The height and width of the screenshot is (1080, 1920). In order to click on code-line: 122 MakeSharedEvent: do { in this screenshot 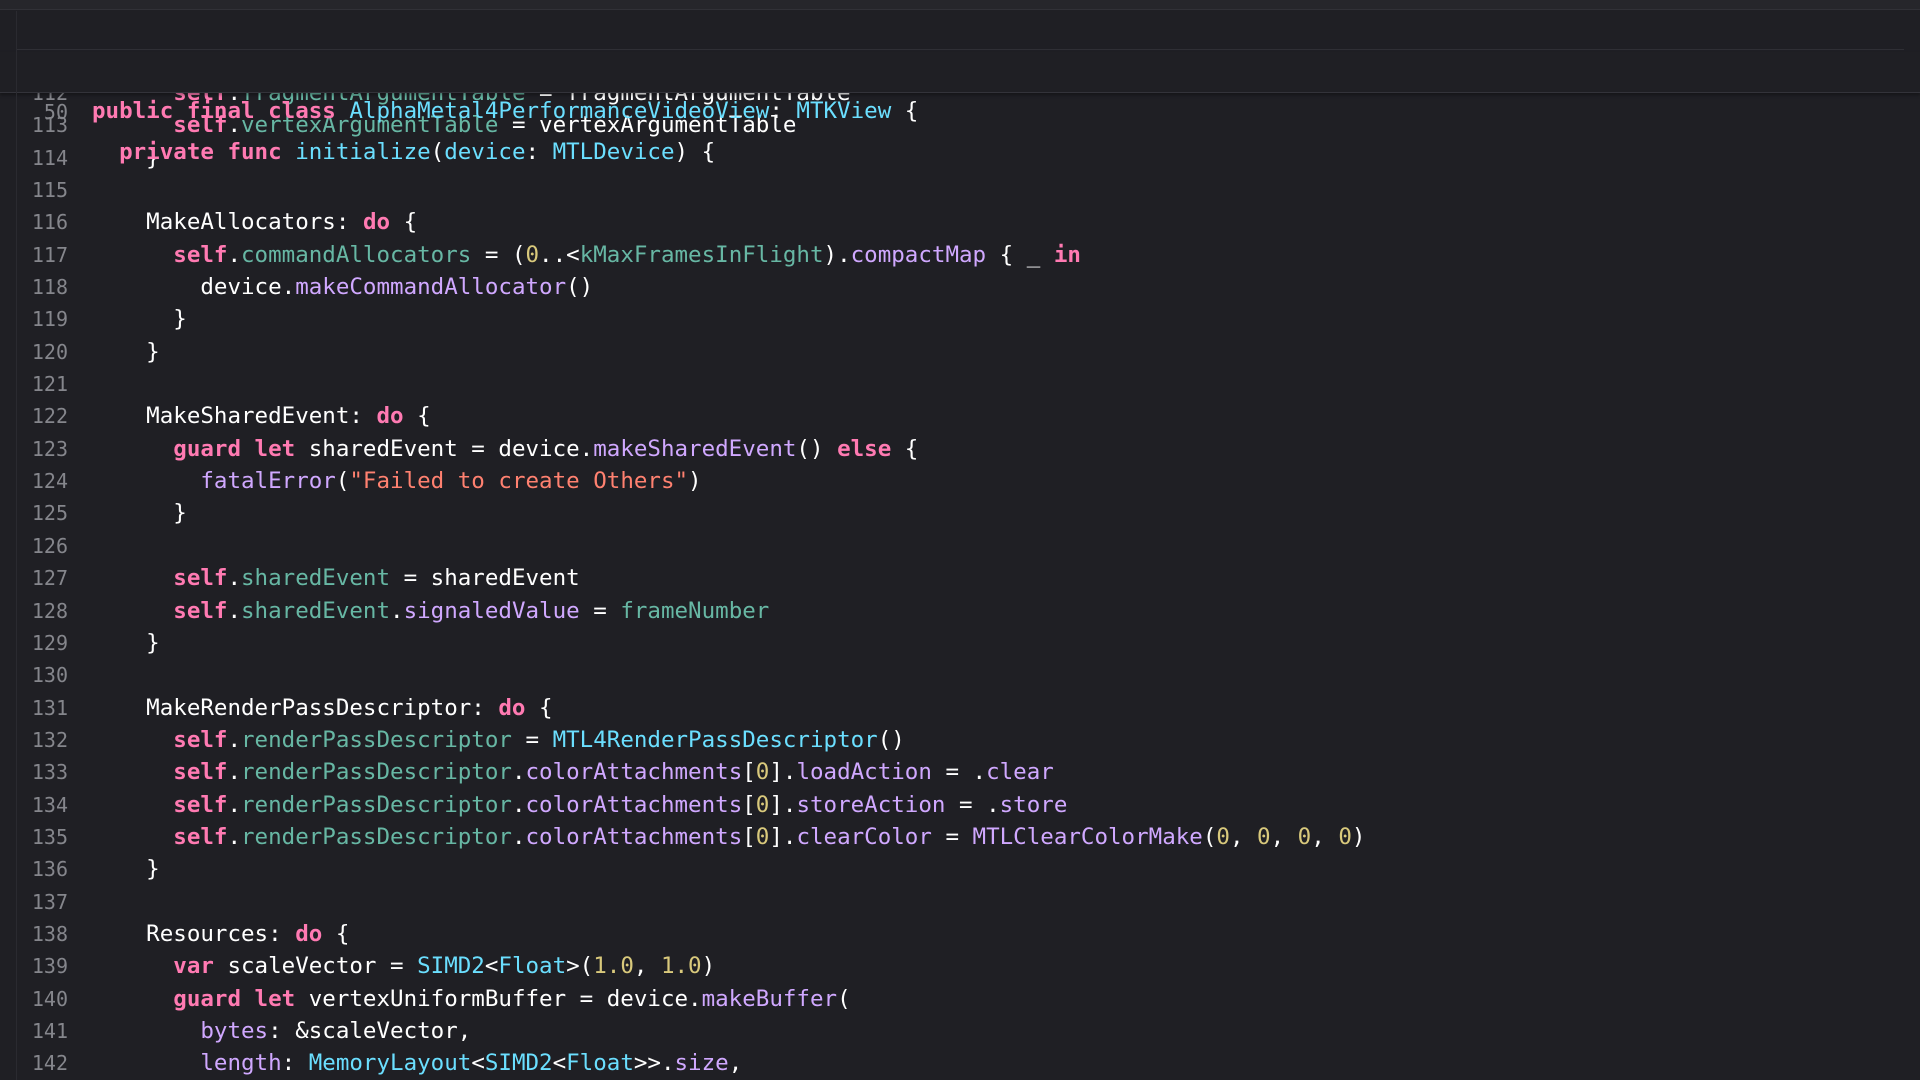, I will do `click(960, 416)`.